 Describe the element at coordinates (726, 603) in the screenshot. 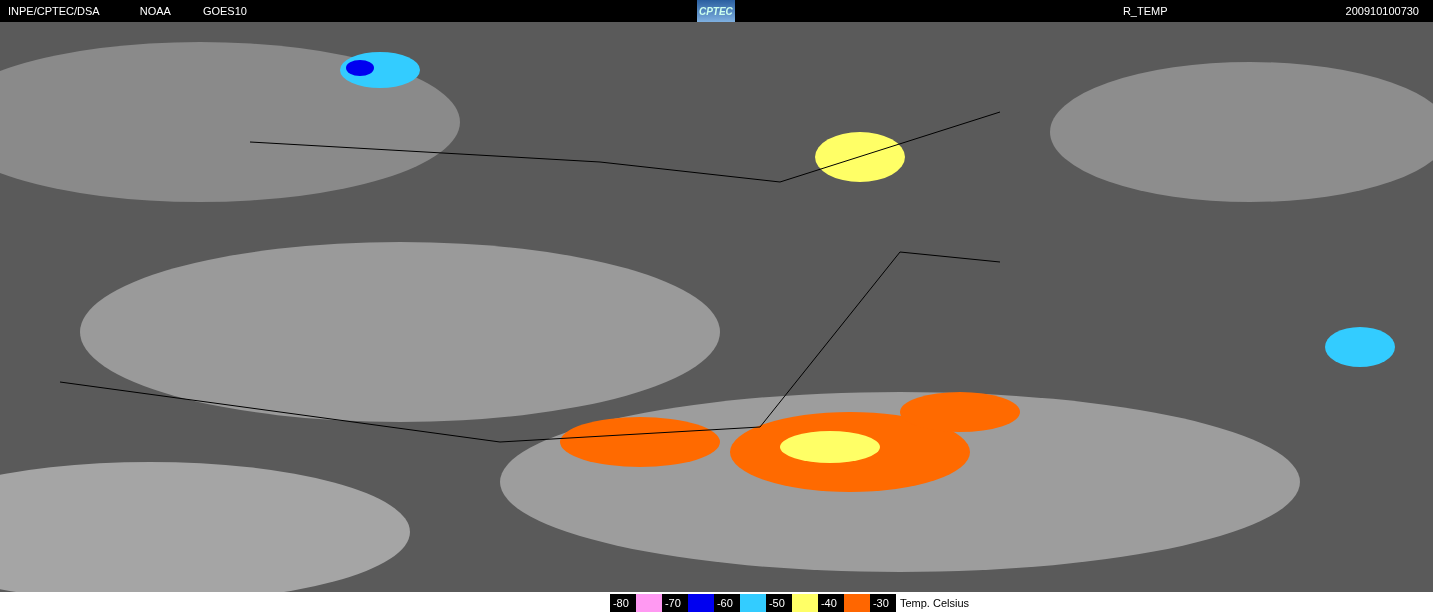

I see `legend-label: -60` at that location.